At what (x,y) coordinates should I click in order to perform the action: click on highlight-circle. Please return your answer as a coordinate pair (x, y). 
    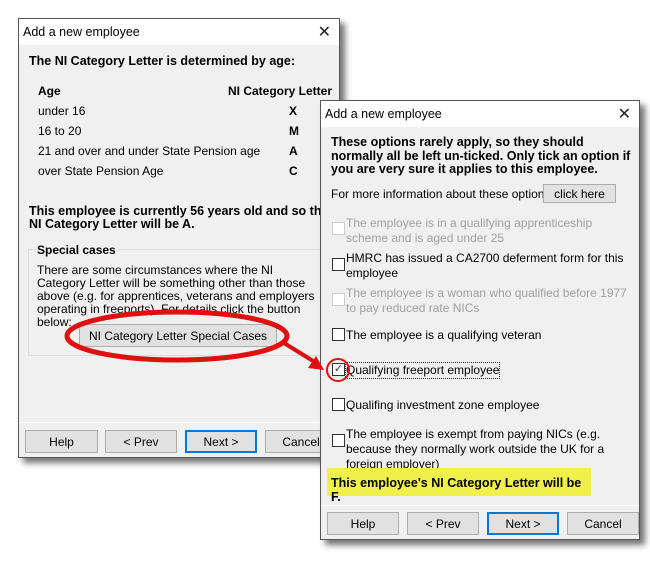
    Looking at the image, I should click on (338, 370).